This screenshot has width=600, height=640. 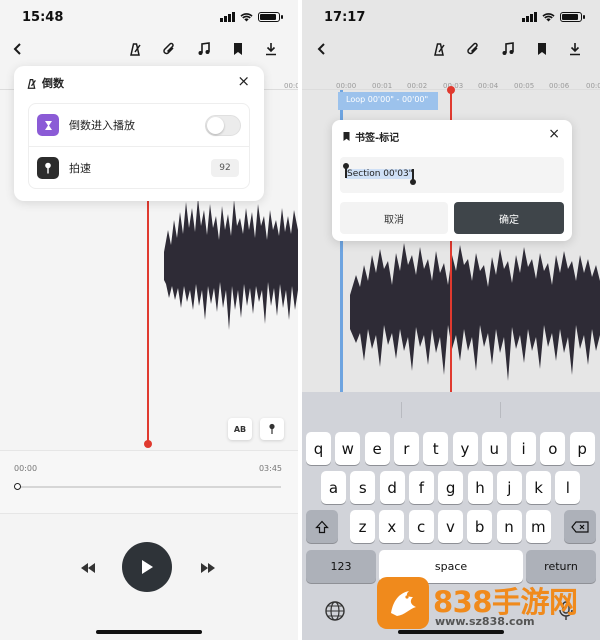 What do you see at coordinates (225, 168) in the screenshot?
I see `tempo-value: 92` at bounding box center [225, 168].